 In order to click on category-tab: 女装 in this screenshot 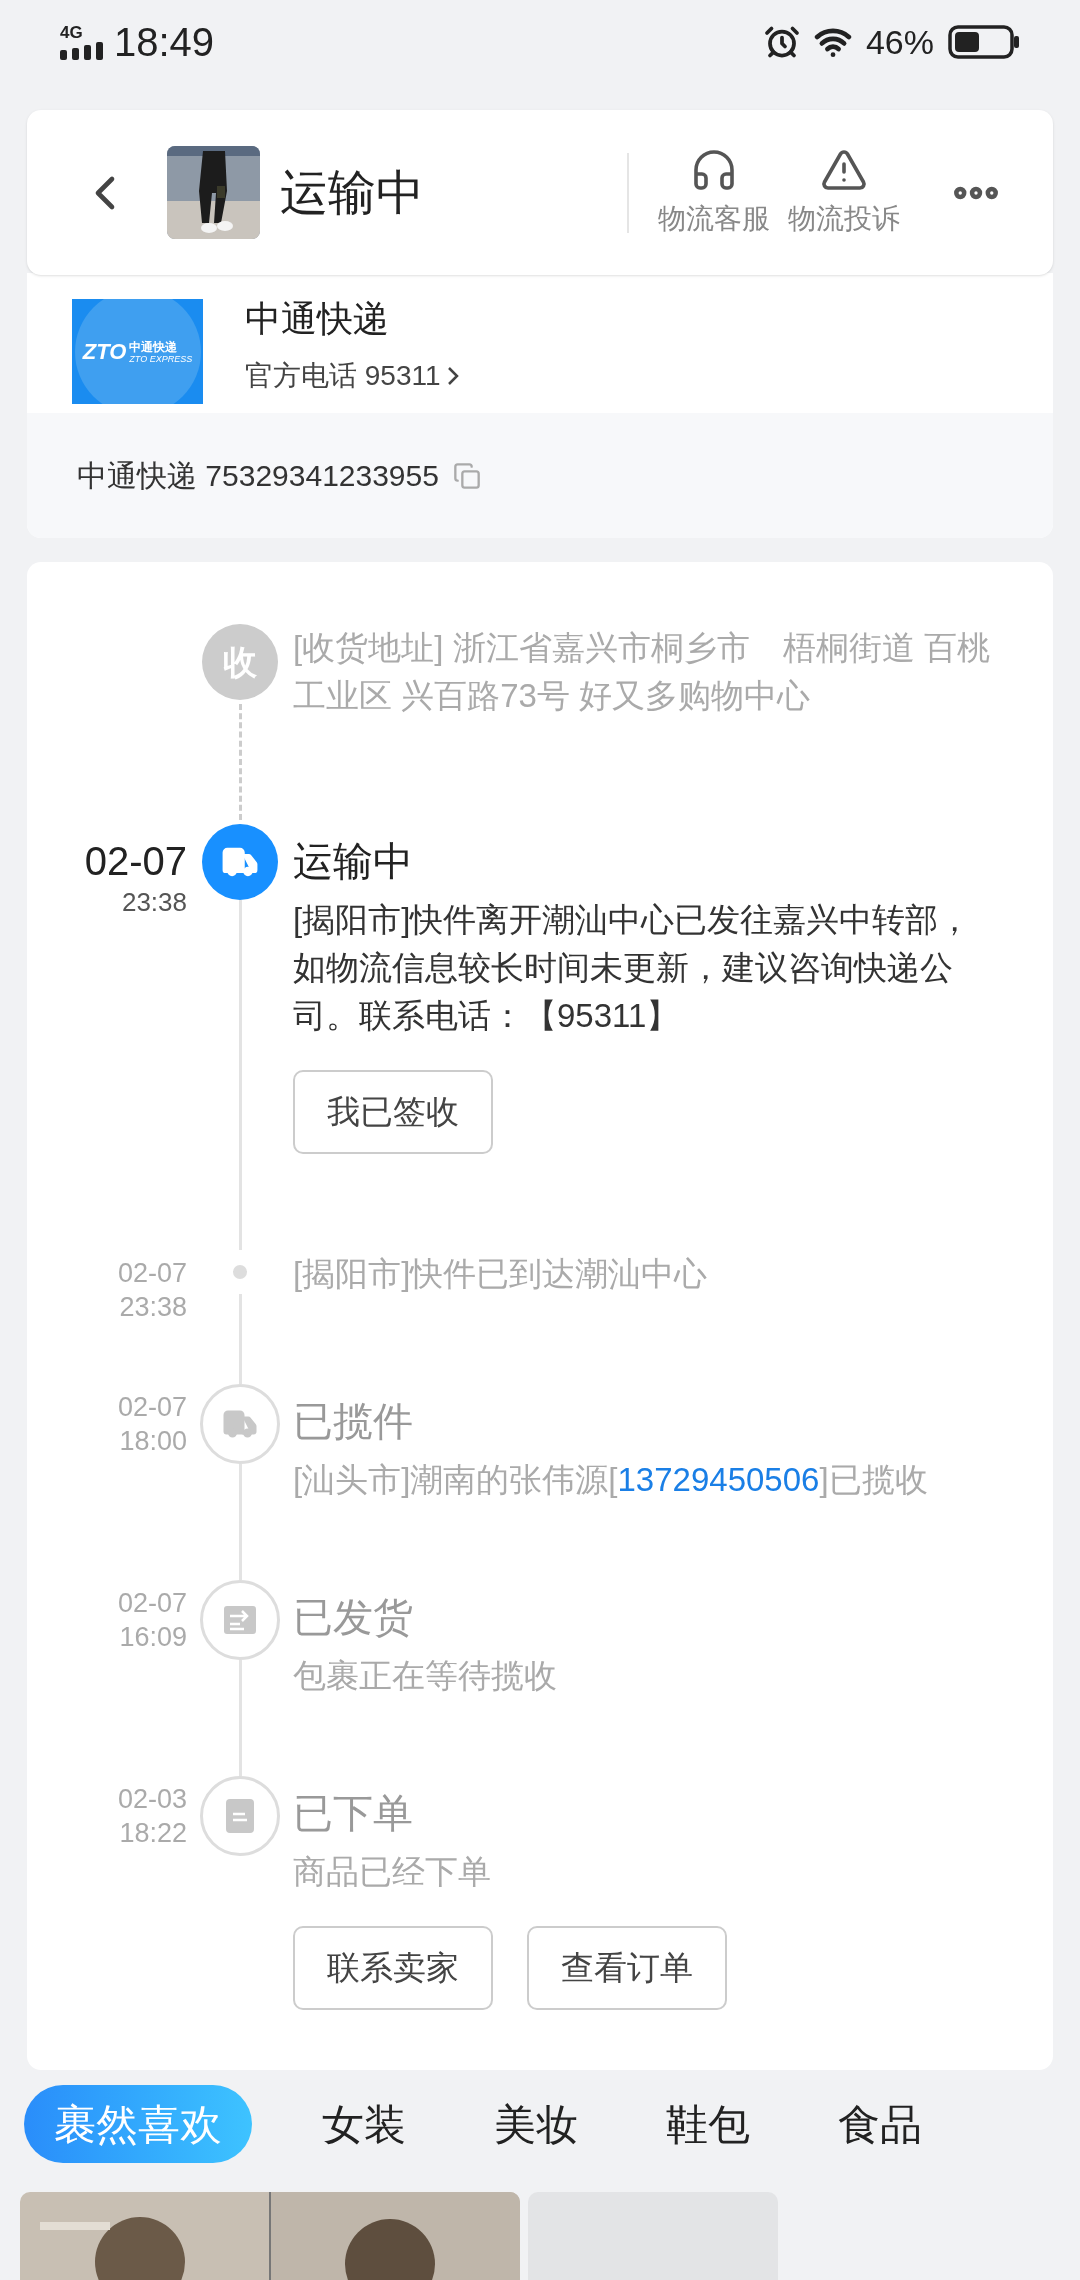, I will do `click(364, 2124)`.